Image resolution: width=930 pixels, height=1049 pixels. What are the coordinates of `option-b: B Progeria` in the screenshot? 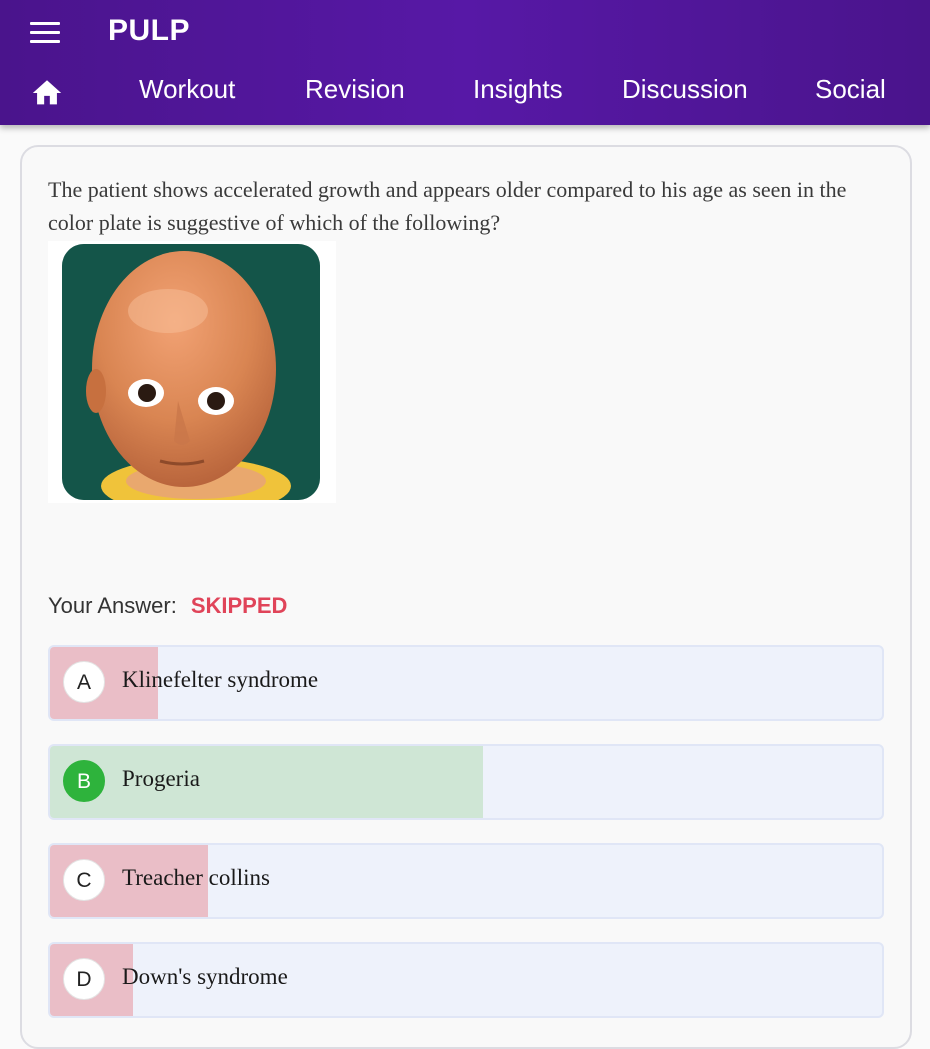 It's located at (466, 782).